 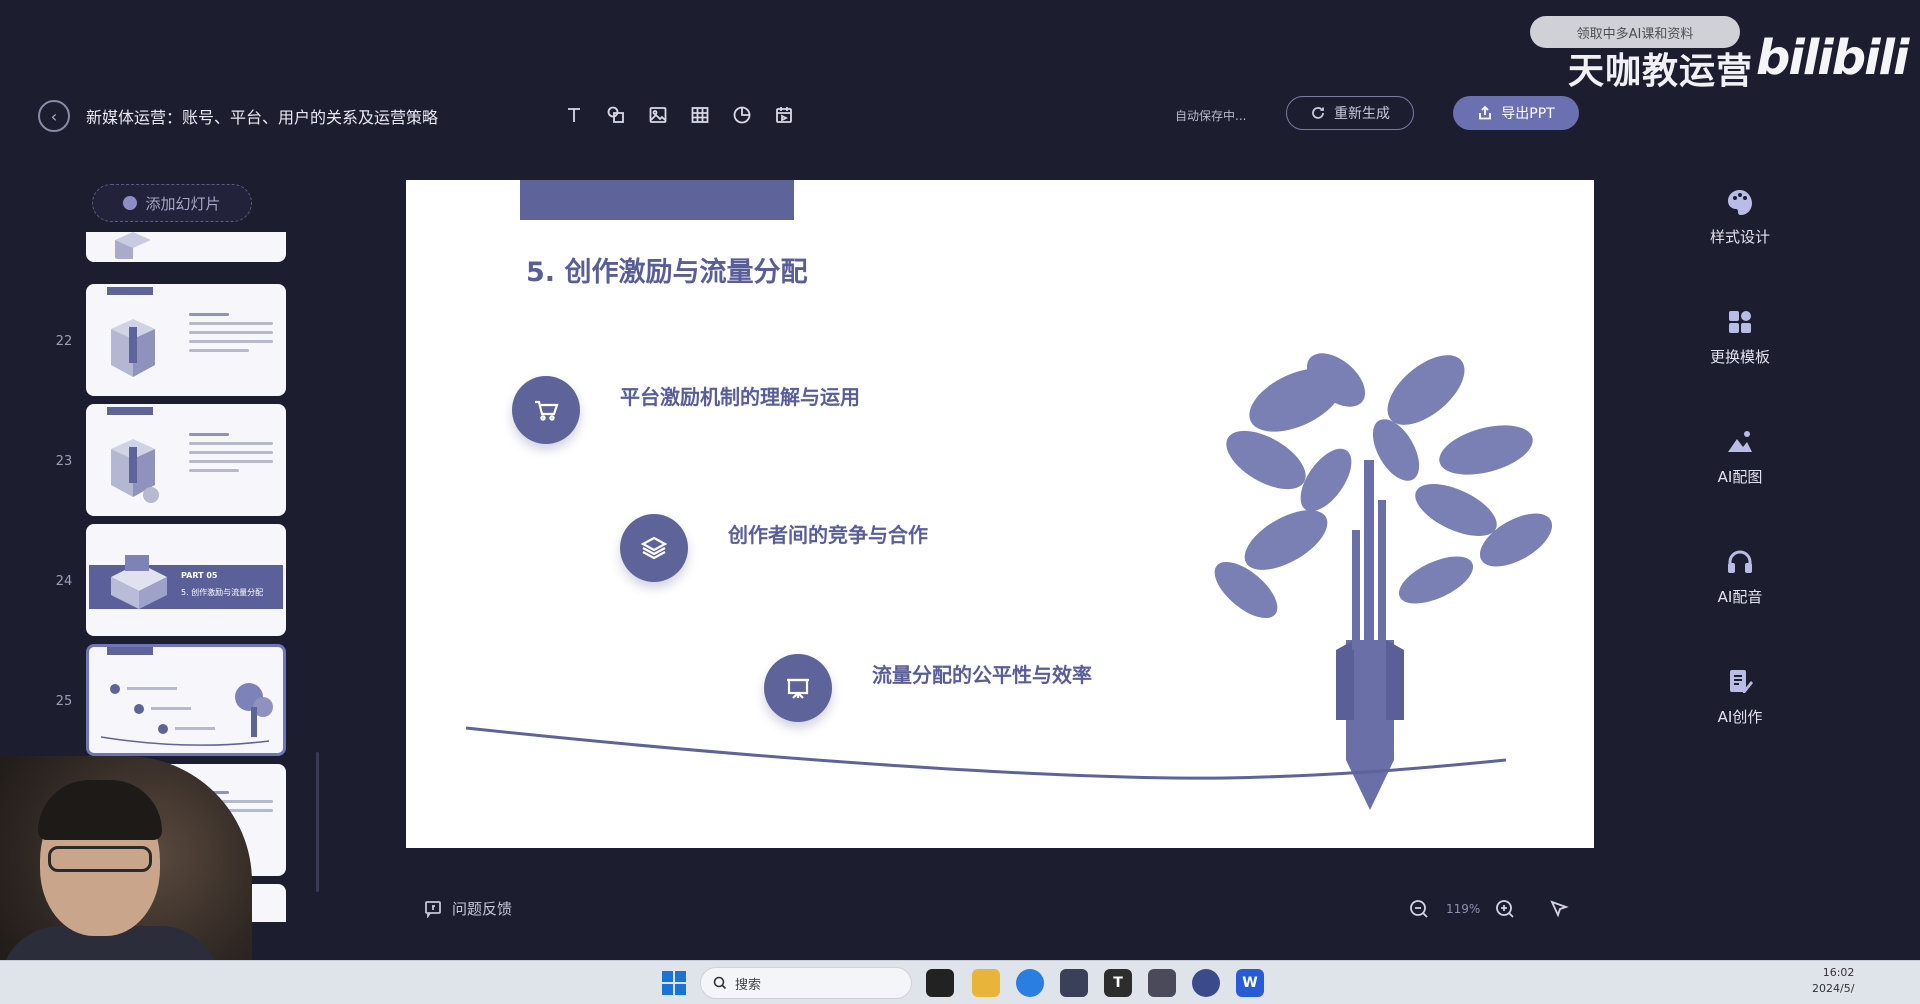 What do you see at coordinates (1740, 442) in the screenshot?
I see `ai-image-icon` at bounding box center [1740, 442].